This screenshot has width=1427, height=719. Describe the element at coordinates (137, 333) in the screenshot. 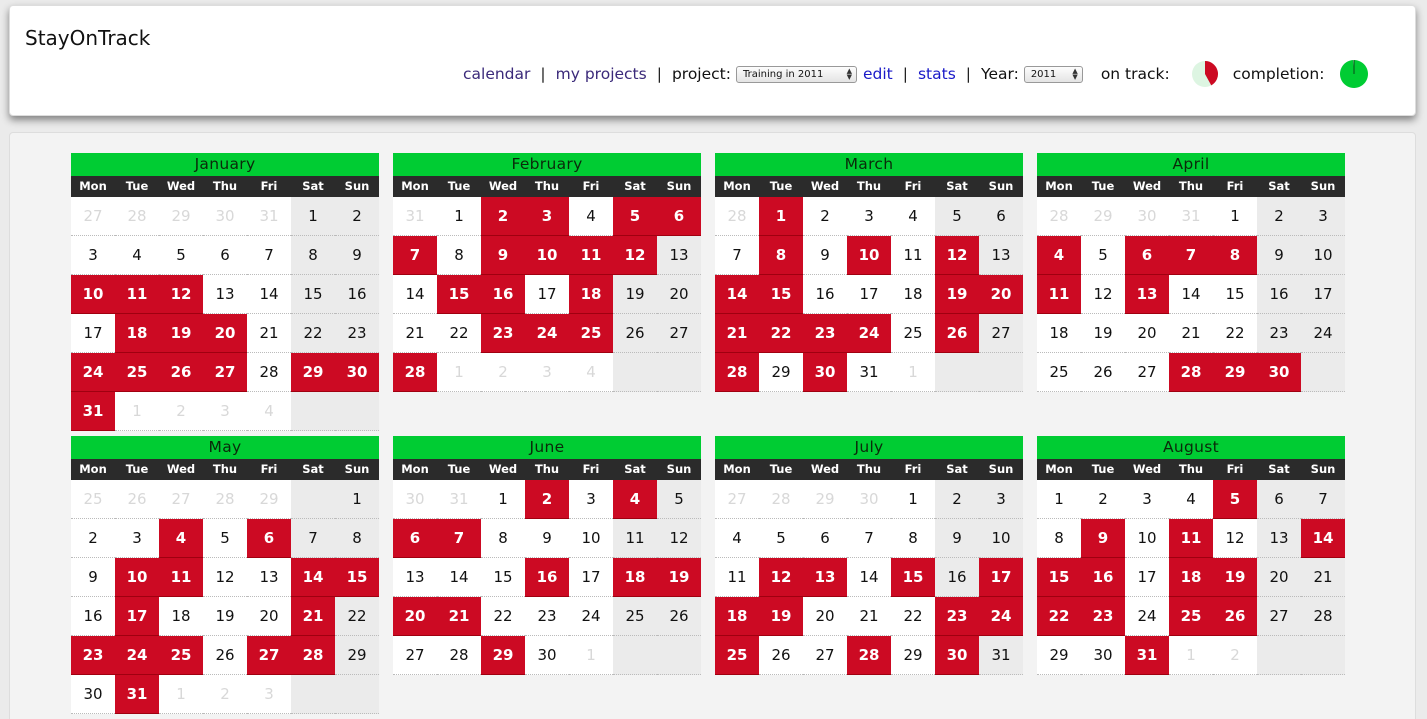

I see `day-cell-done: 18` at that location.